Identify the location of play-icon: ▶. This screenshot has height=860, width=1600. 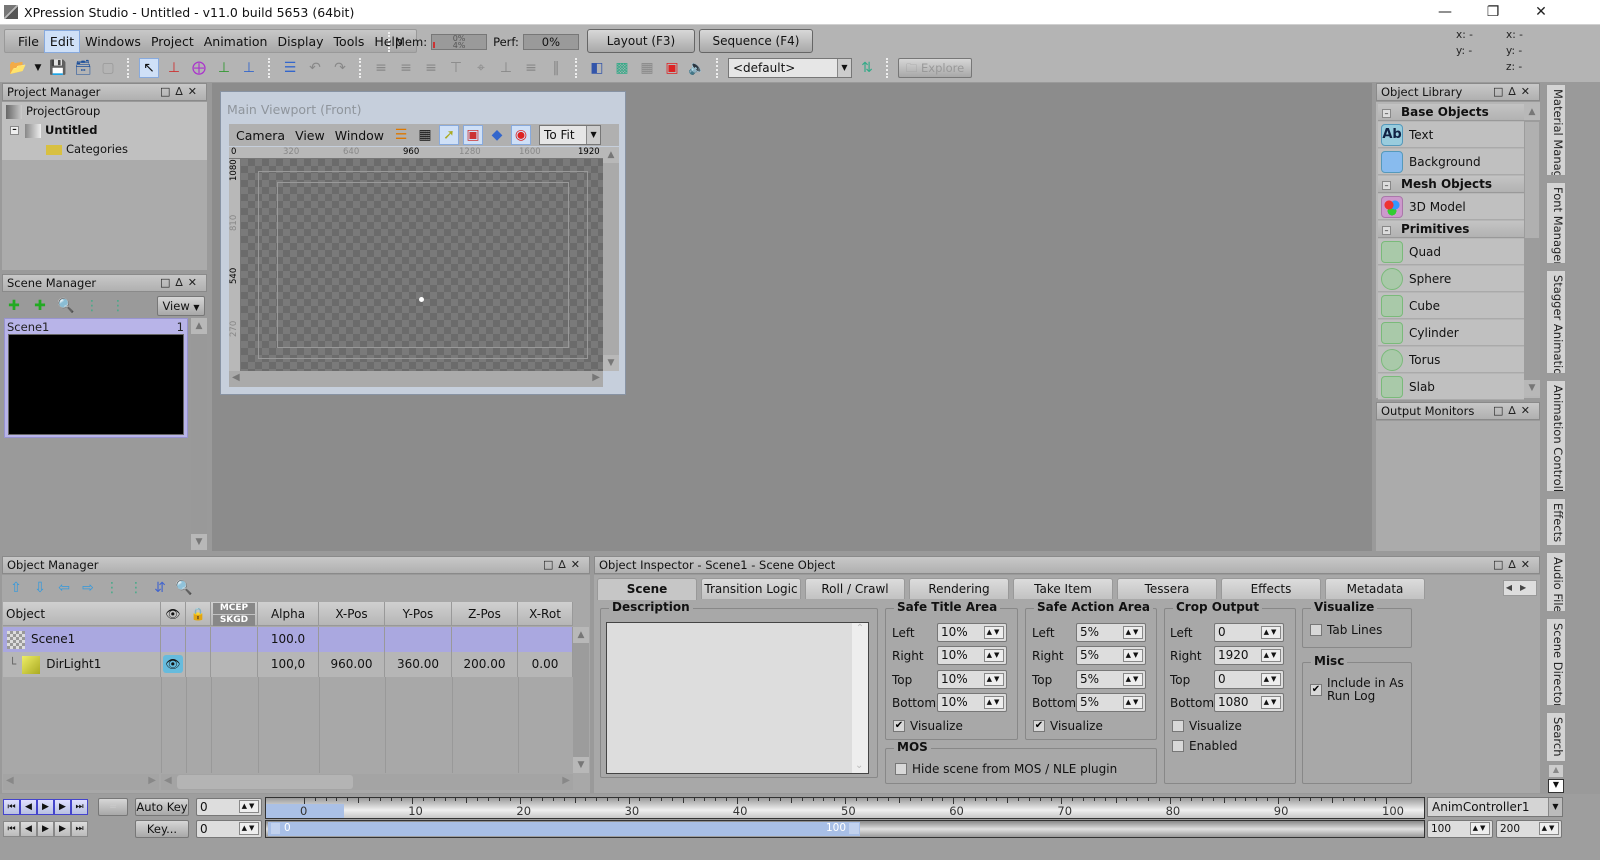
(45, 807).